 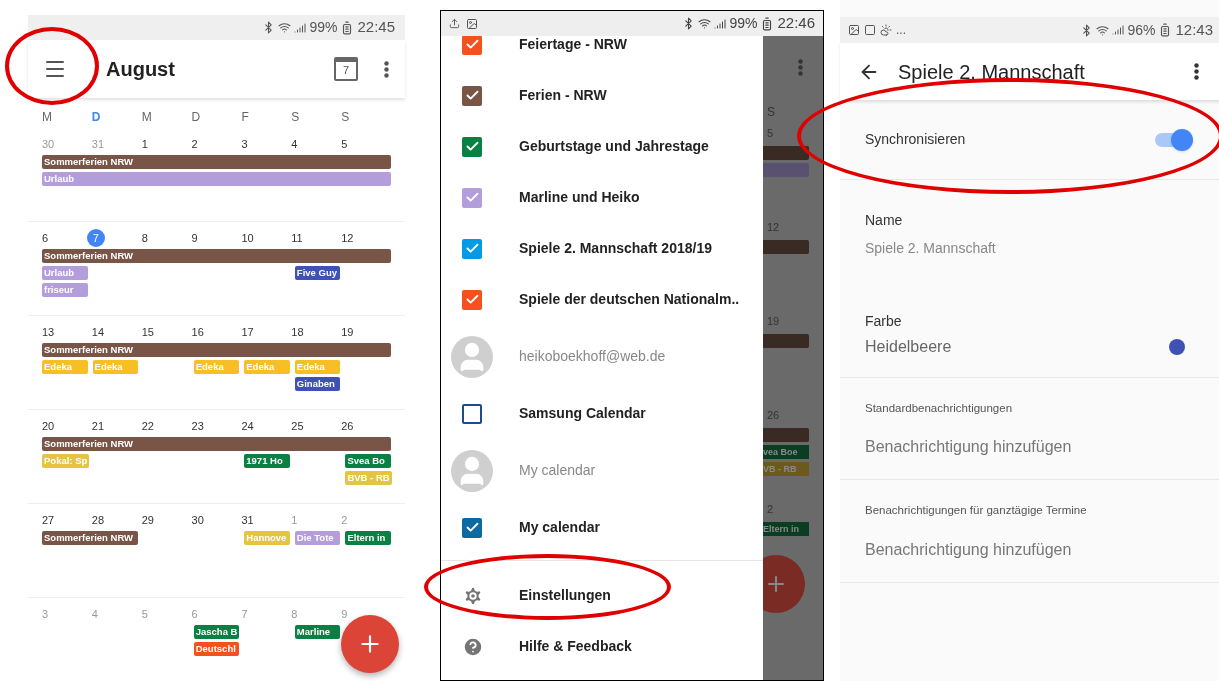 What do you see at coordinates (245, 117) in the screenshot?
I see `weekday-label: F` at bounding box center [245, 117].